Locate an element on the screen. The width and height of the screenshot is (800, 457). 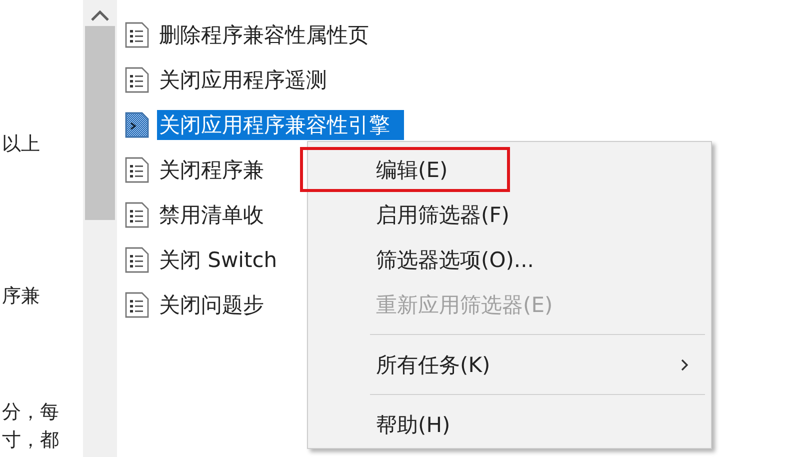
policy-label: 关闭应用程序兼容性引擎 is located at coordinates (280, 125).